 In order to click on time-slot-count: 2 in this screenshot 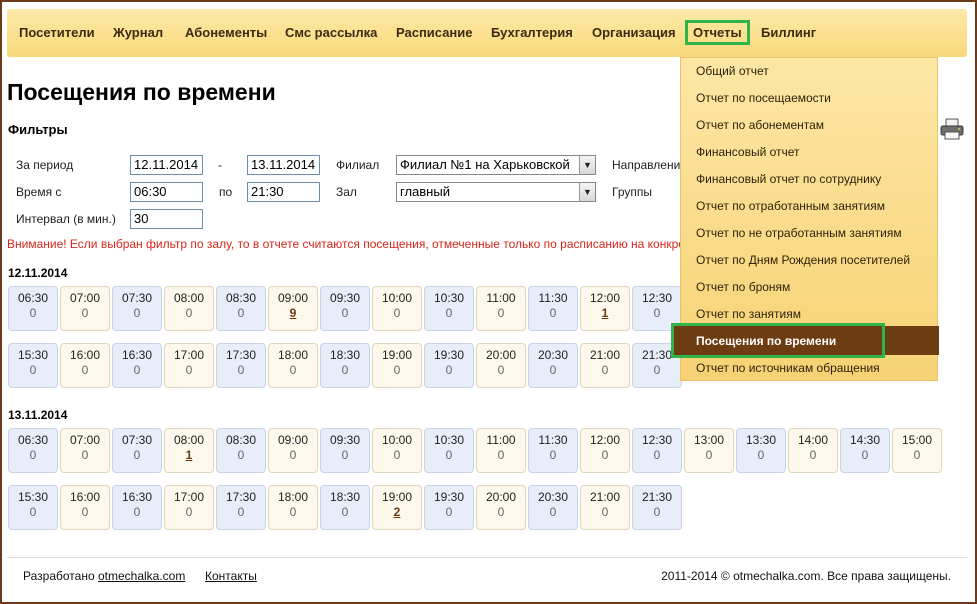, I will do `click(397, 512)`.